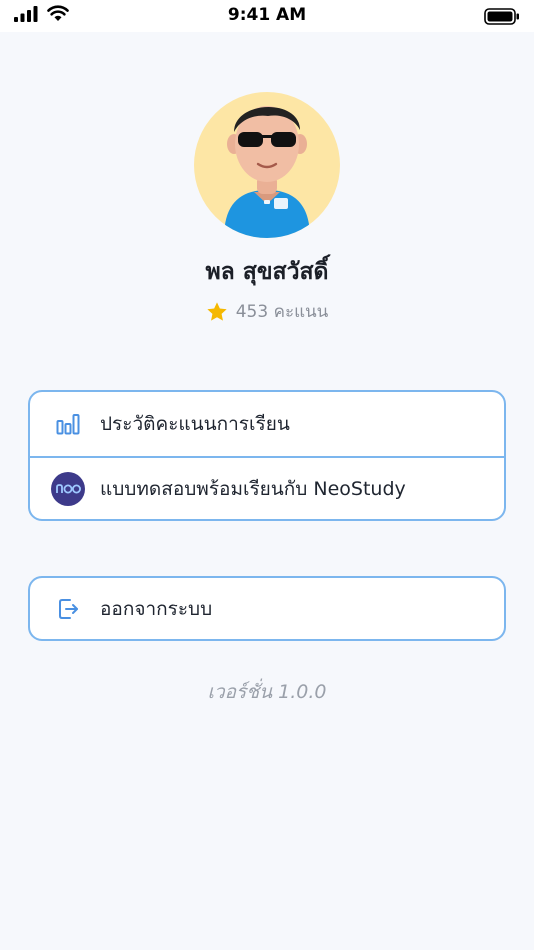  What do you see at coordinates (267, 272) in the screenshot?
I see `profile-name: พล สุขสวัสดิ์` at bounding box center [267, 272].